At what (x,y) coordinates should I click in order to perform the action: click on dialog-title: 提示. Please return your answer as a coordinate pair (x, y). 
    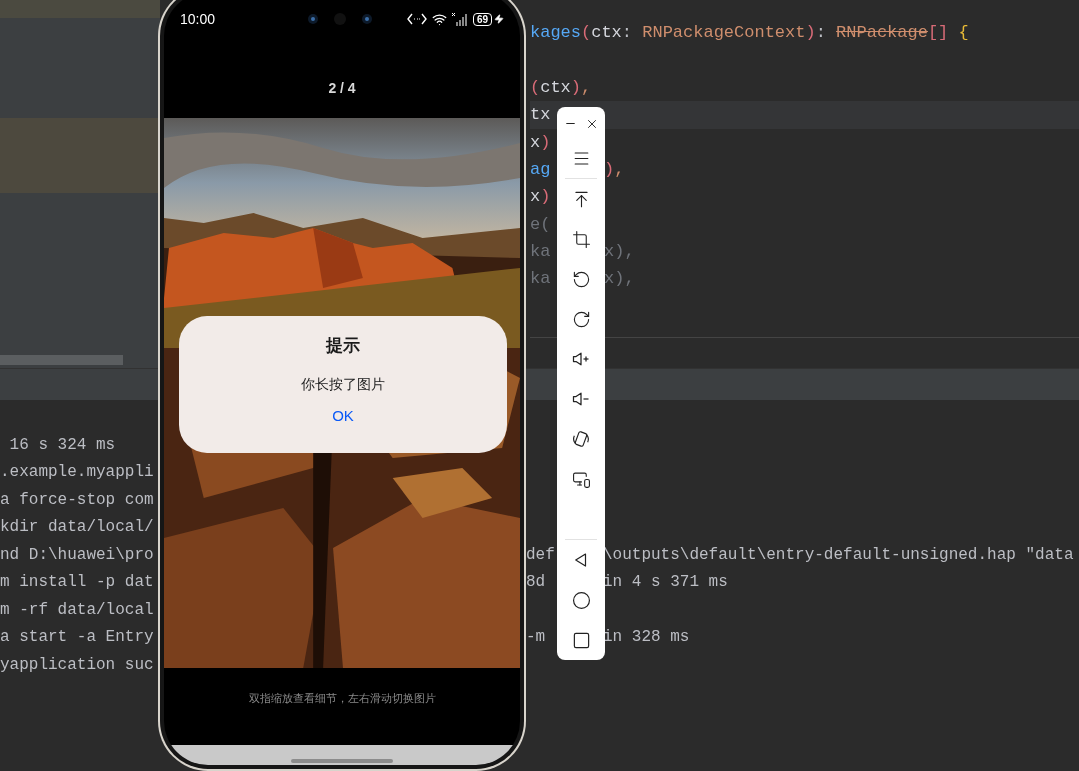
    Looking at the image, I should click on (343, 346).